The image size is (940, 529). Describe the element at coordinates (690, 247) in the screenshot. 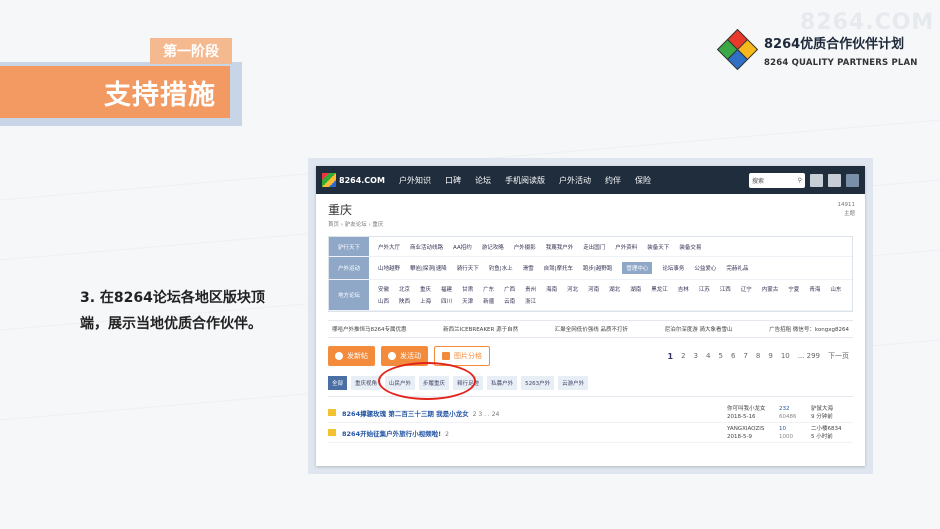

I see `category-link: 装备交易` at that location.